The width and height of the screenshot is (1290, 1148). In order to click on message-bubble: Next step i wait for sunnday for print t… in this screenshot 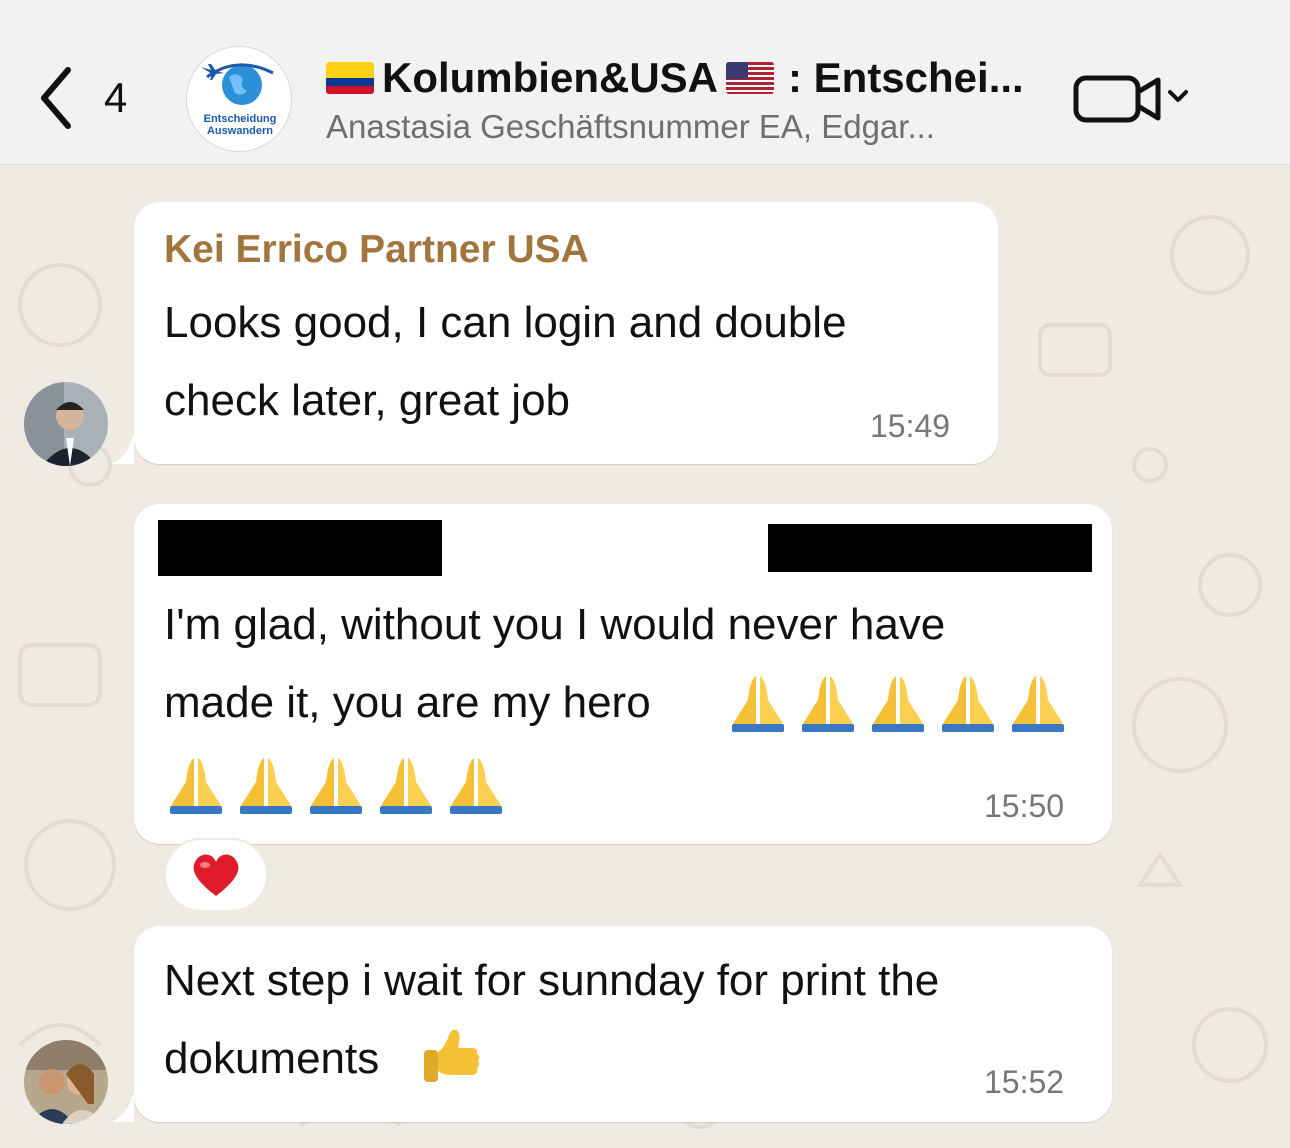, I will do `click(612, 1024)`.